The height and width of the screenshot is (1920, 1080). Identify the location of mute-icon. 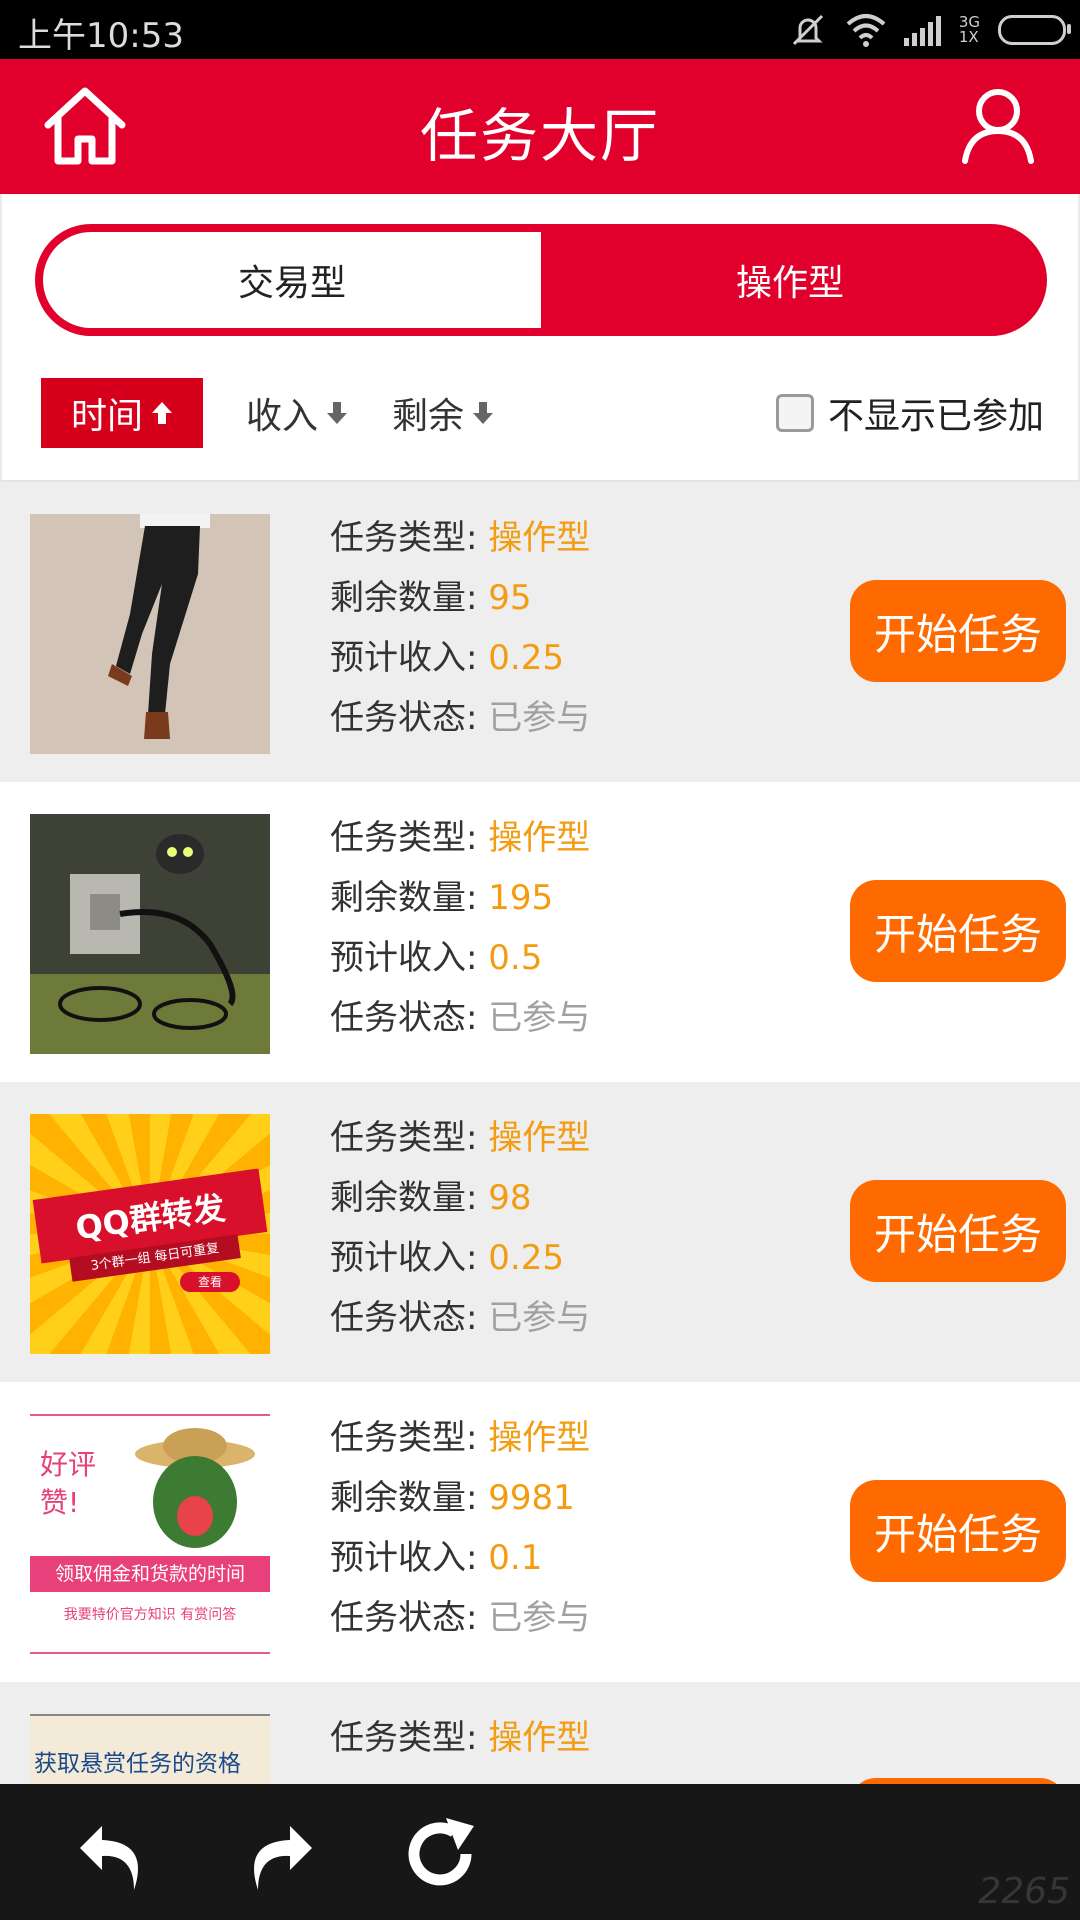
(807, 30).